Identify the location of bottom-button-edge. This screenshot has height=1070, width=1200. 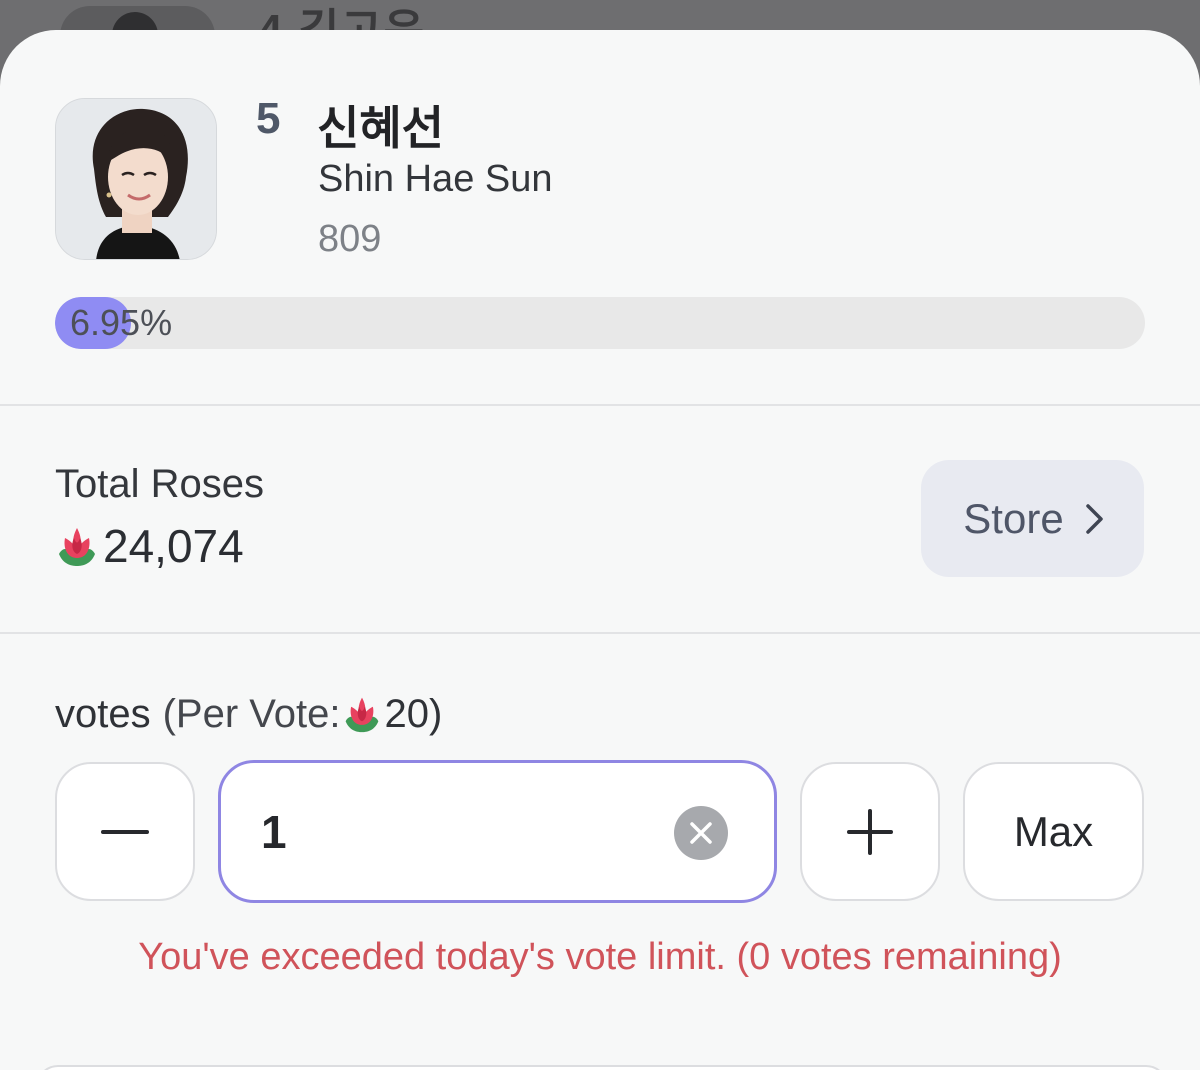
(602, 1067).